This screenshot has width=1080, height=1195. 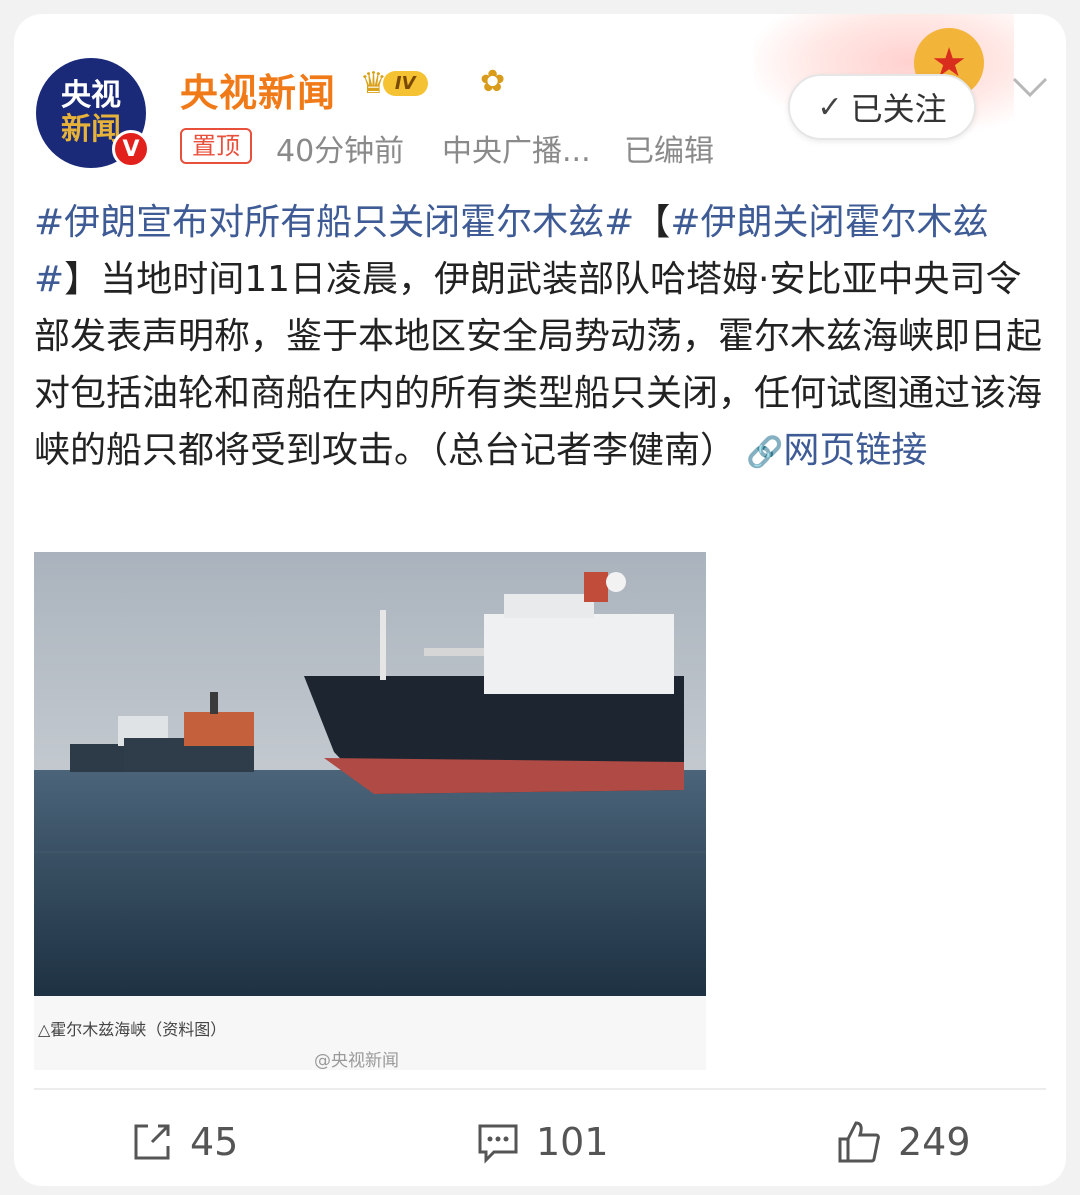 I want to click on follow-button: ✓ 已关注, so click(x=882, y=107).